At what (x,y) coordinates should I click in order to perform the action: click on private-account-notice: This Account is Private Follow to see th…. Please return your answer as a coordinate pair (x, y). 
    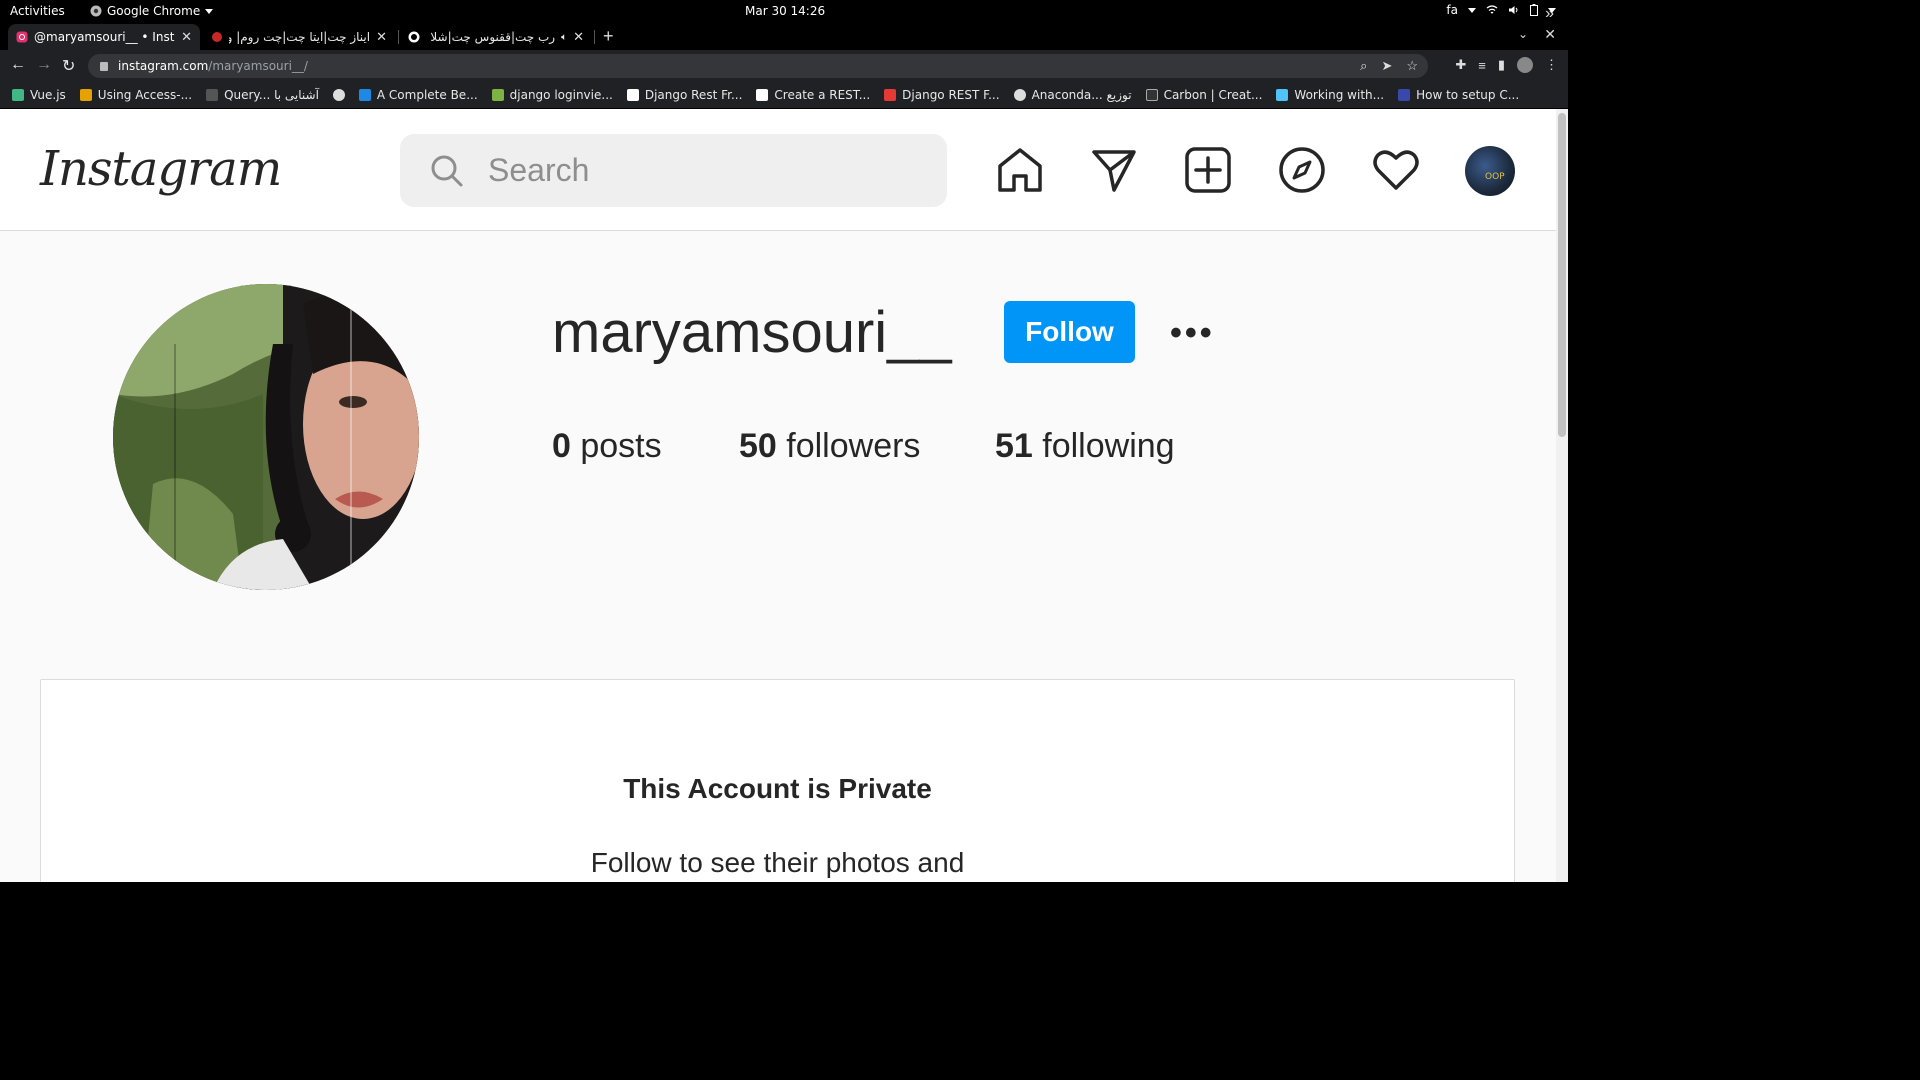
    Looking at the image, I should click on (777, 780).